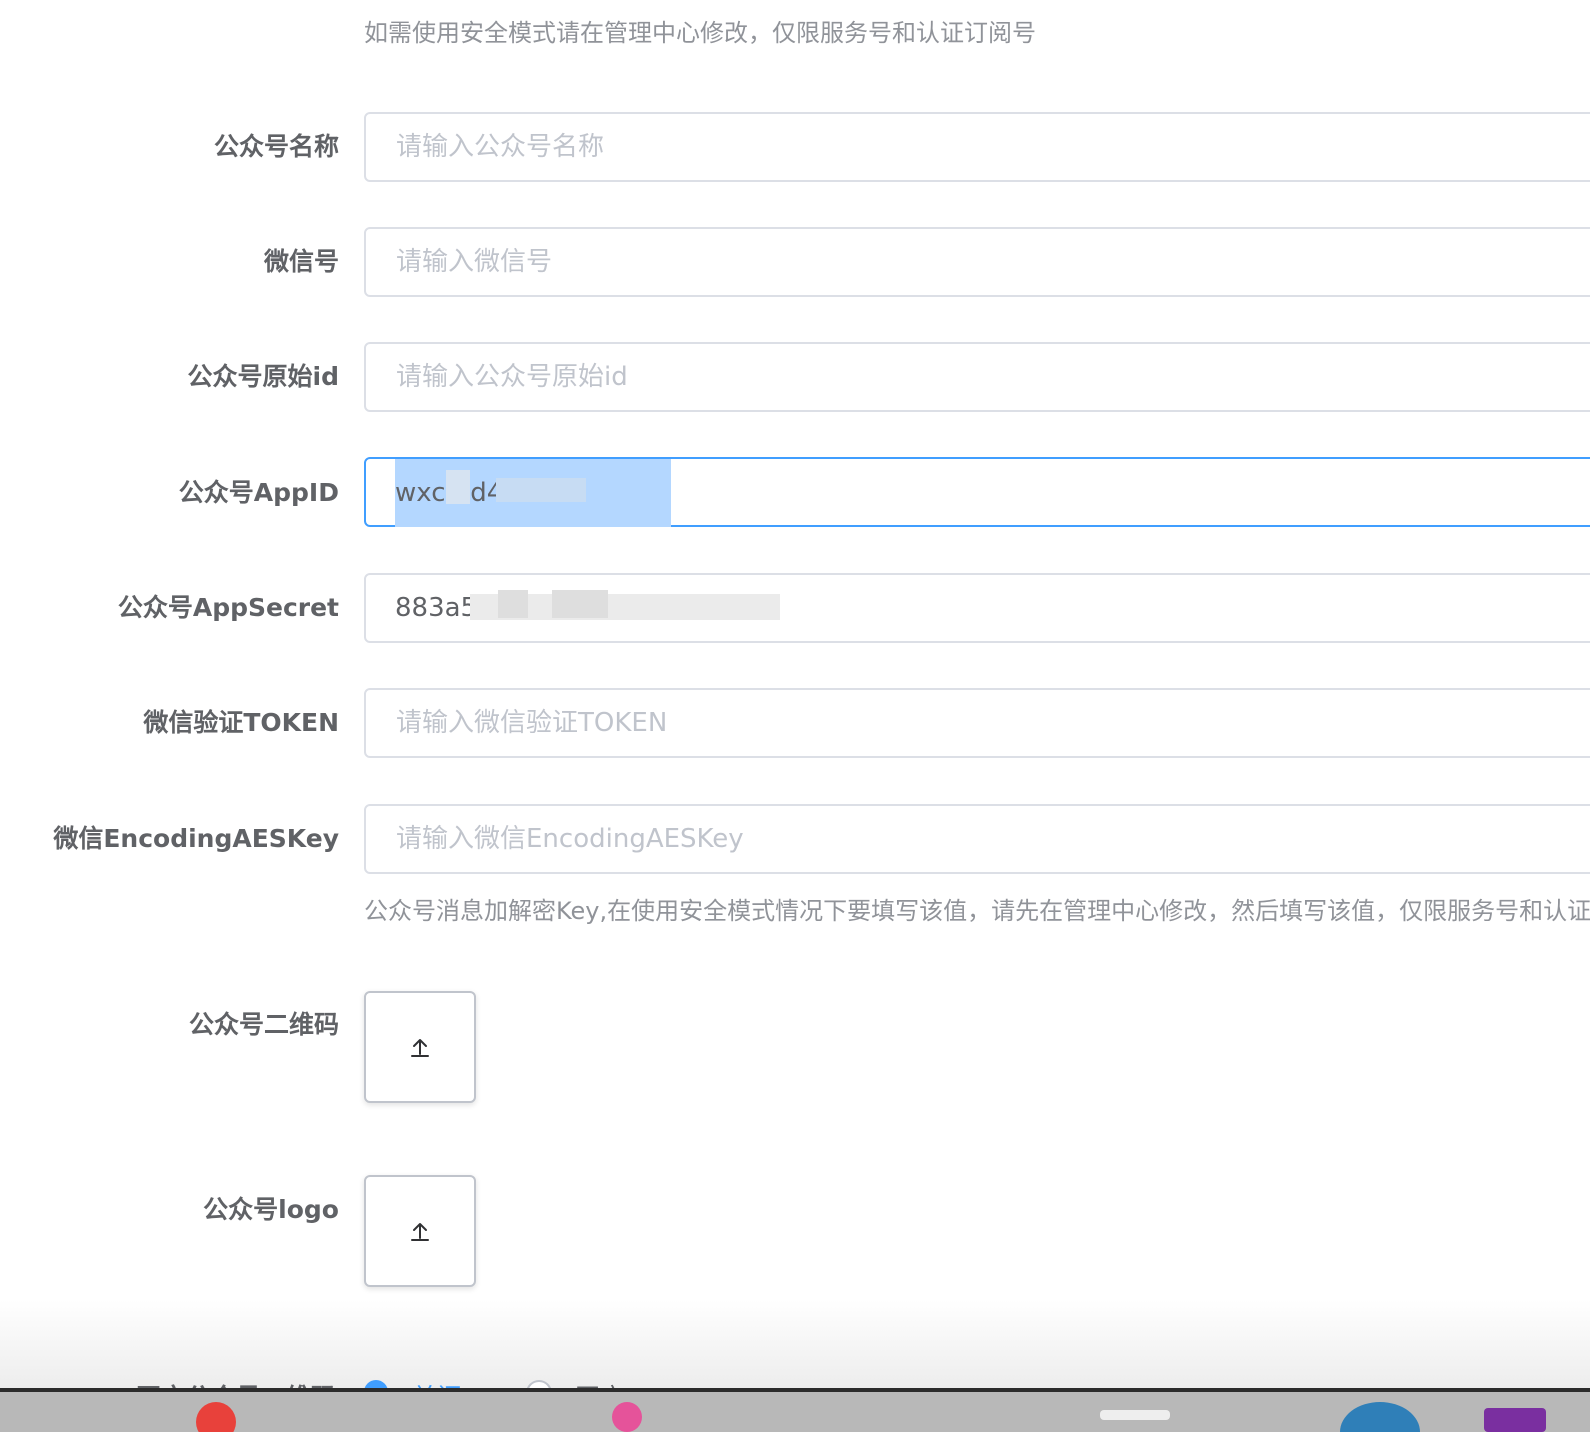 Image resolution: width=1590 pixels, height=1432 pixels. I want to click on wechat-id-input, so click(977, 262).